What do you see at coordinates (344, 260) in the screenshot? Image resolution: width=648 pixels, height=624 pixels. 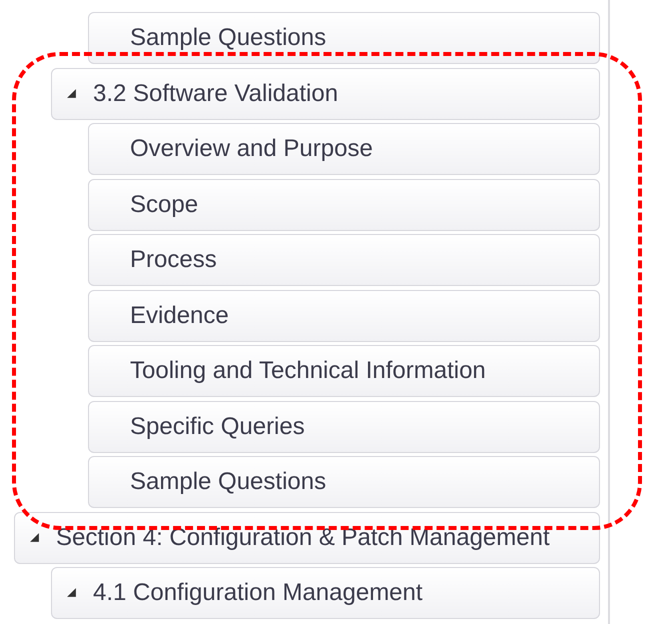 I see `tree-item: Process` at bounding box center [344, 260].